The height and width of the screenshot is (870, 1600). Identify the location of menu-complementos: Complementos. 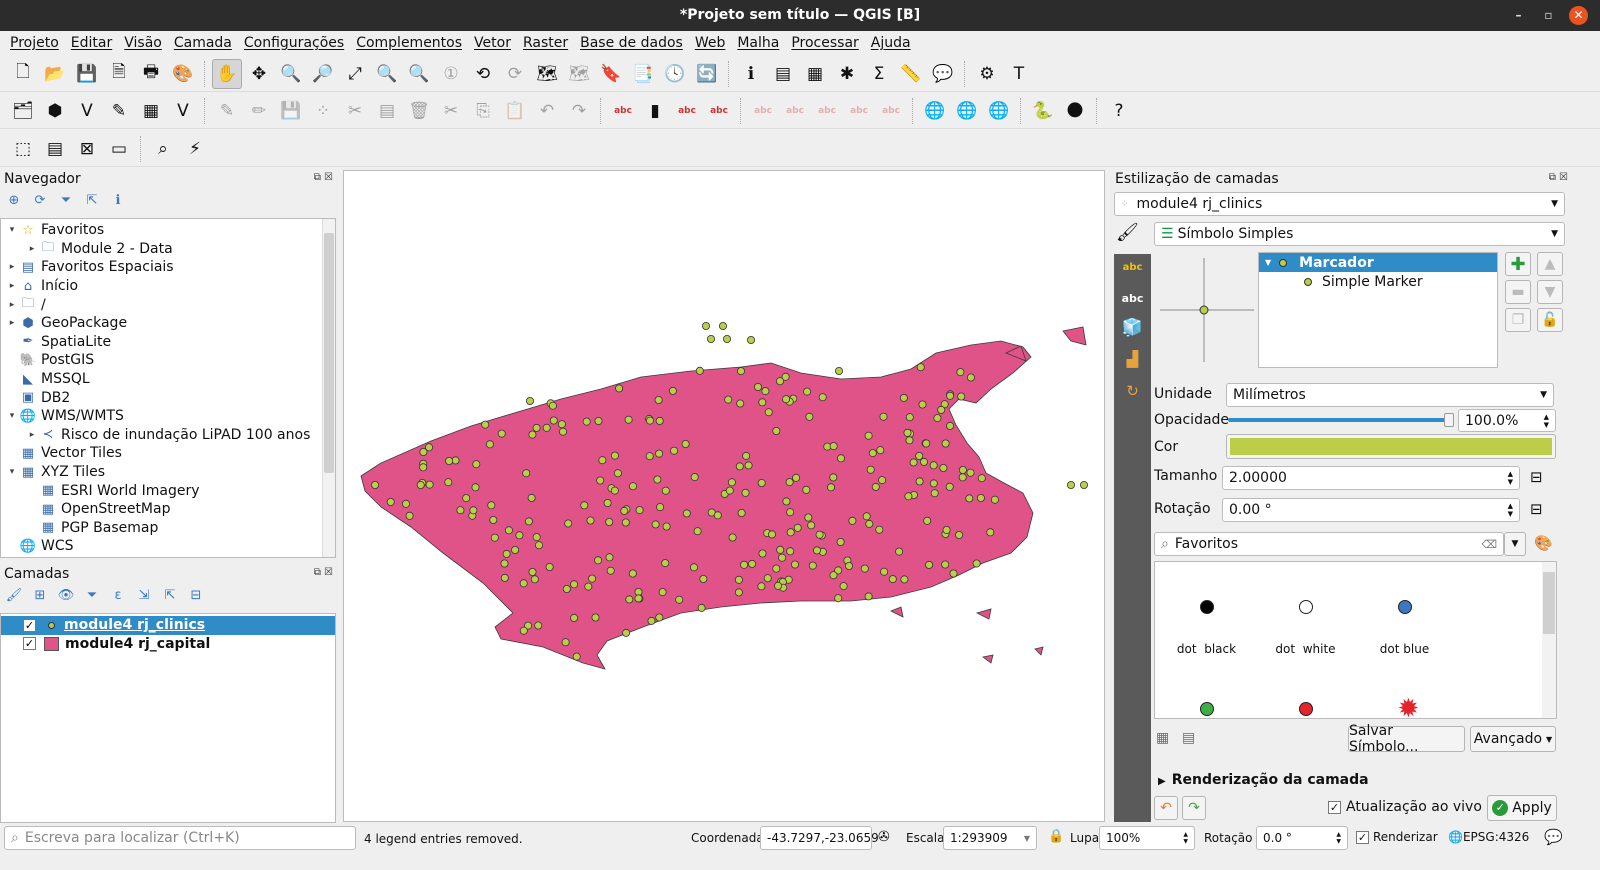
(409, 44).